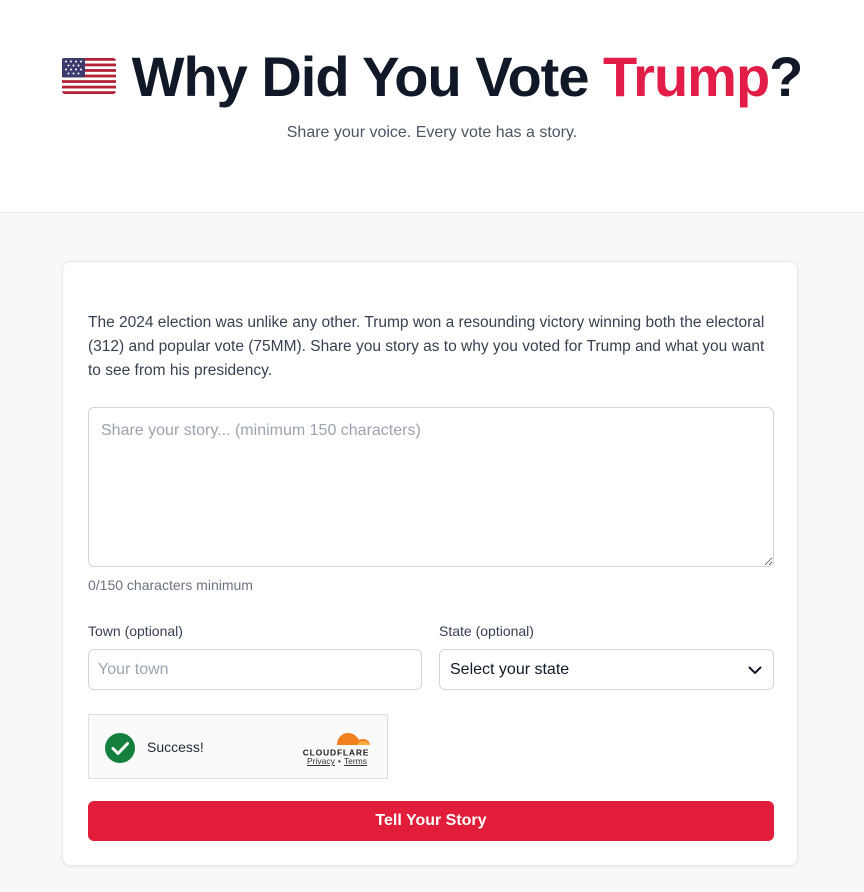 This screenshot has height=892, width=864. I want to click on success-check-icon, so click(120, 748).